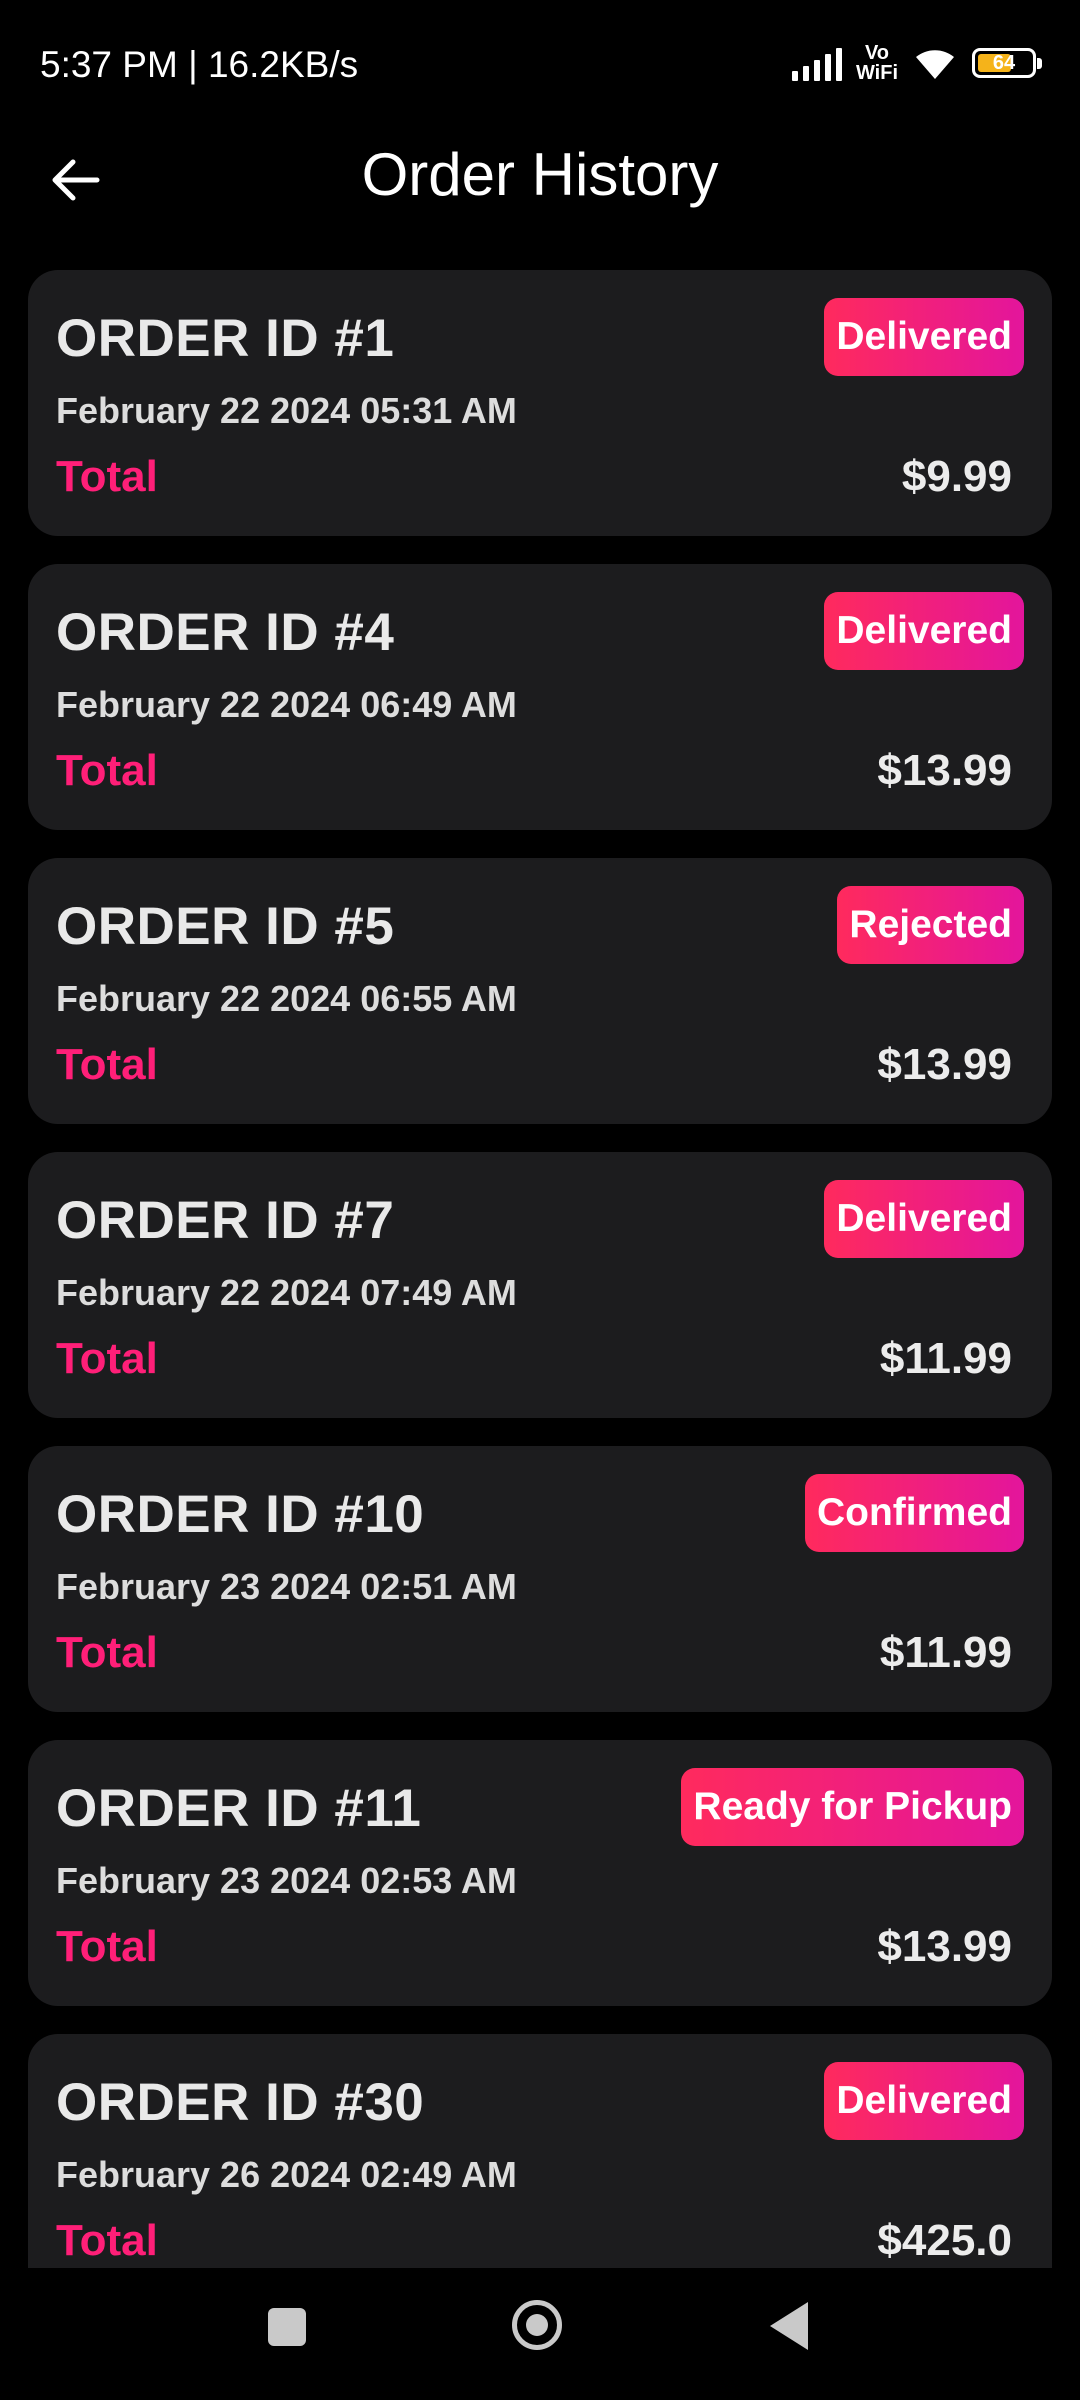  What do you see at coordinates (540, 65) in the screenshot?
I see `status-bar: 5:37 PM | 16.2KB/s Vo WiFi 64` at bounding box center [540, 65].